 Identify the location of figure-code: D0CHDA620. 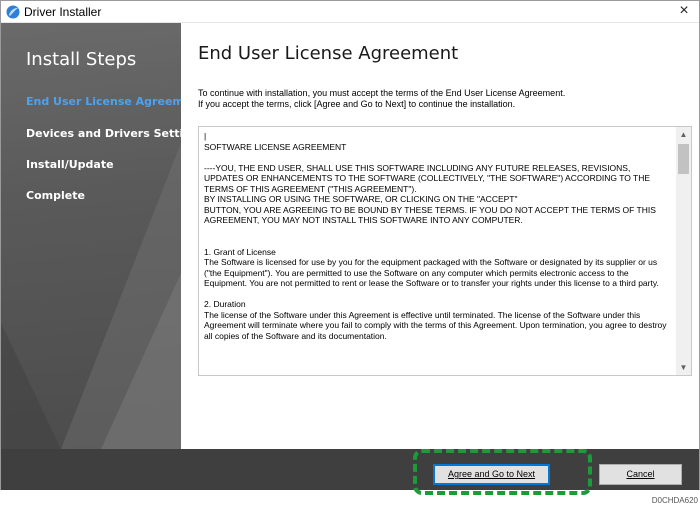
(674, 500).